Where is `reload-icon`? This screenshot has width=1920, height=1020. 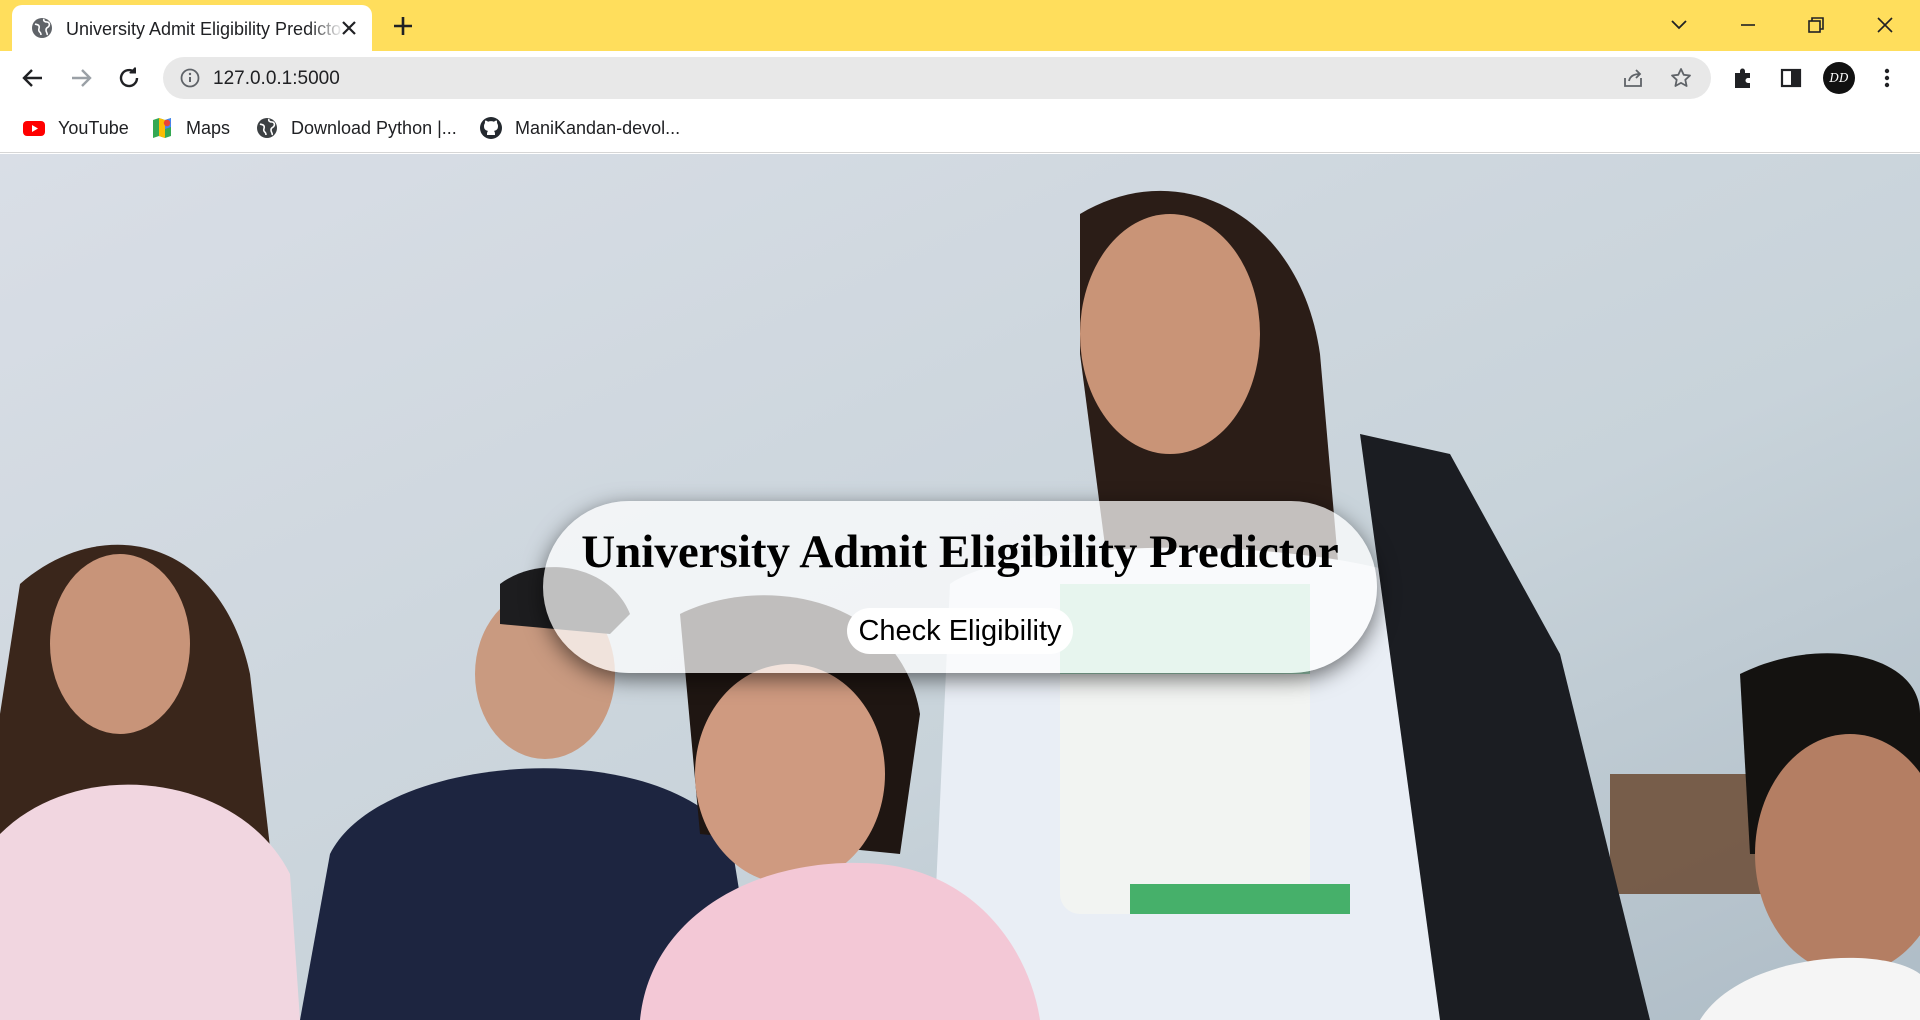
reload-icon is located at coordinates (129, 78).